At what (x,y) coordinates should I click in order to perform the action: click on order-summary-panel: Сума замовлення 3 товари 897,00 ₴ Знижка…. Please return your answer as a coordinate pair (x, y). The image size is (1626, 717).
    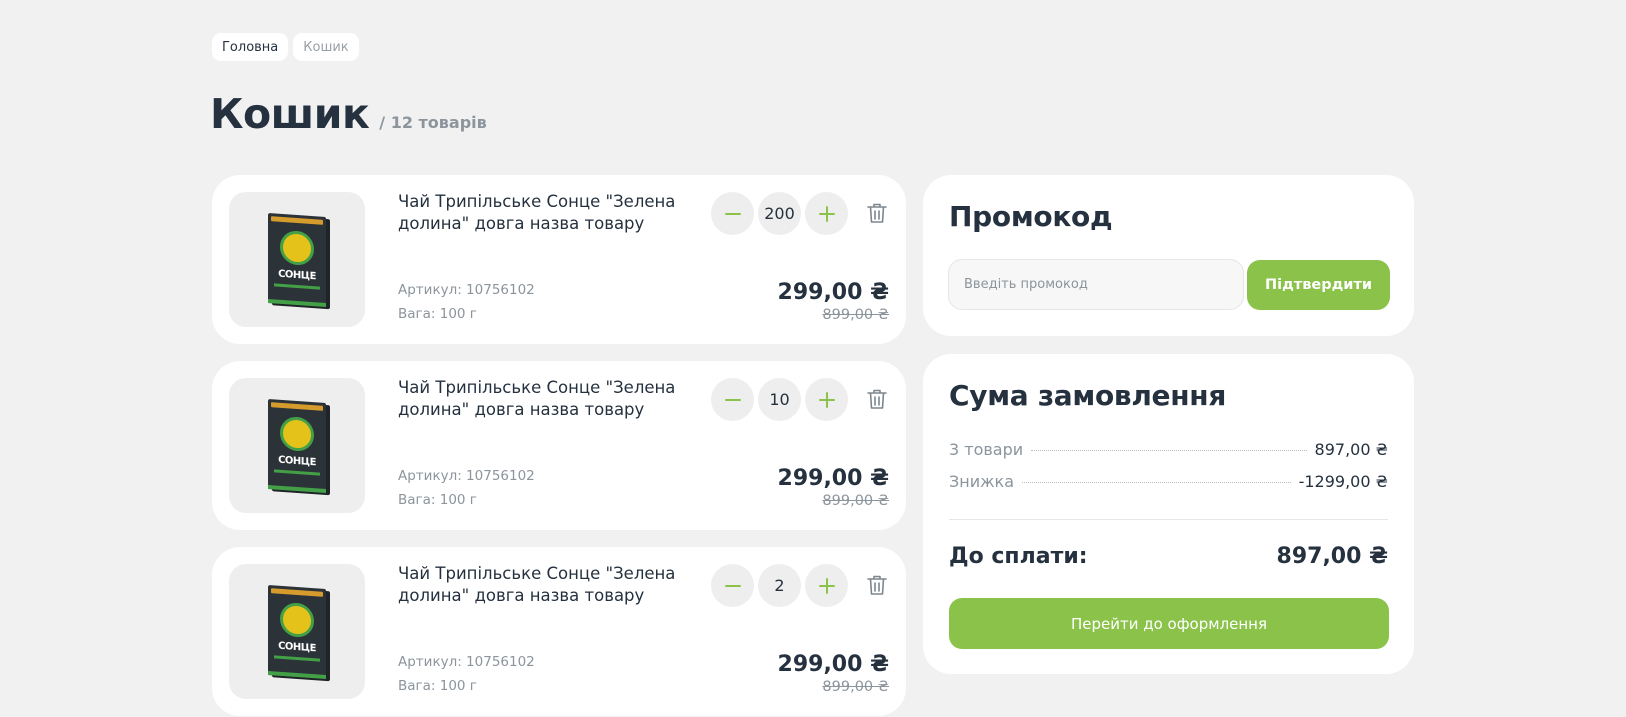
    Looking at the image, I should click on (1168, 514).